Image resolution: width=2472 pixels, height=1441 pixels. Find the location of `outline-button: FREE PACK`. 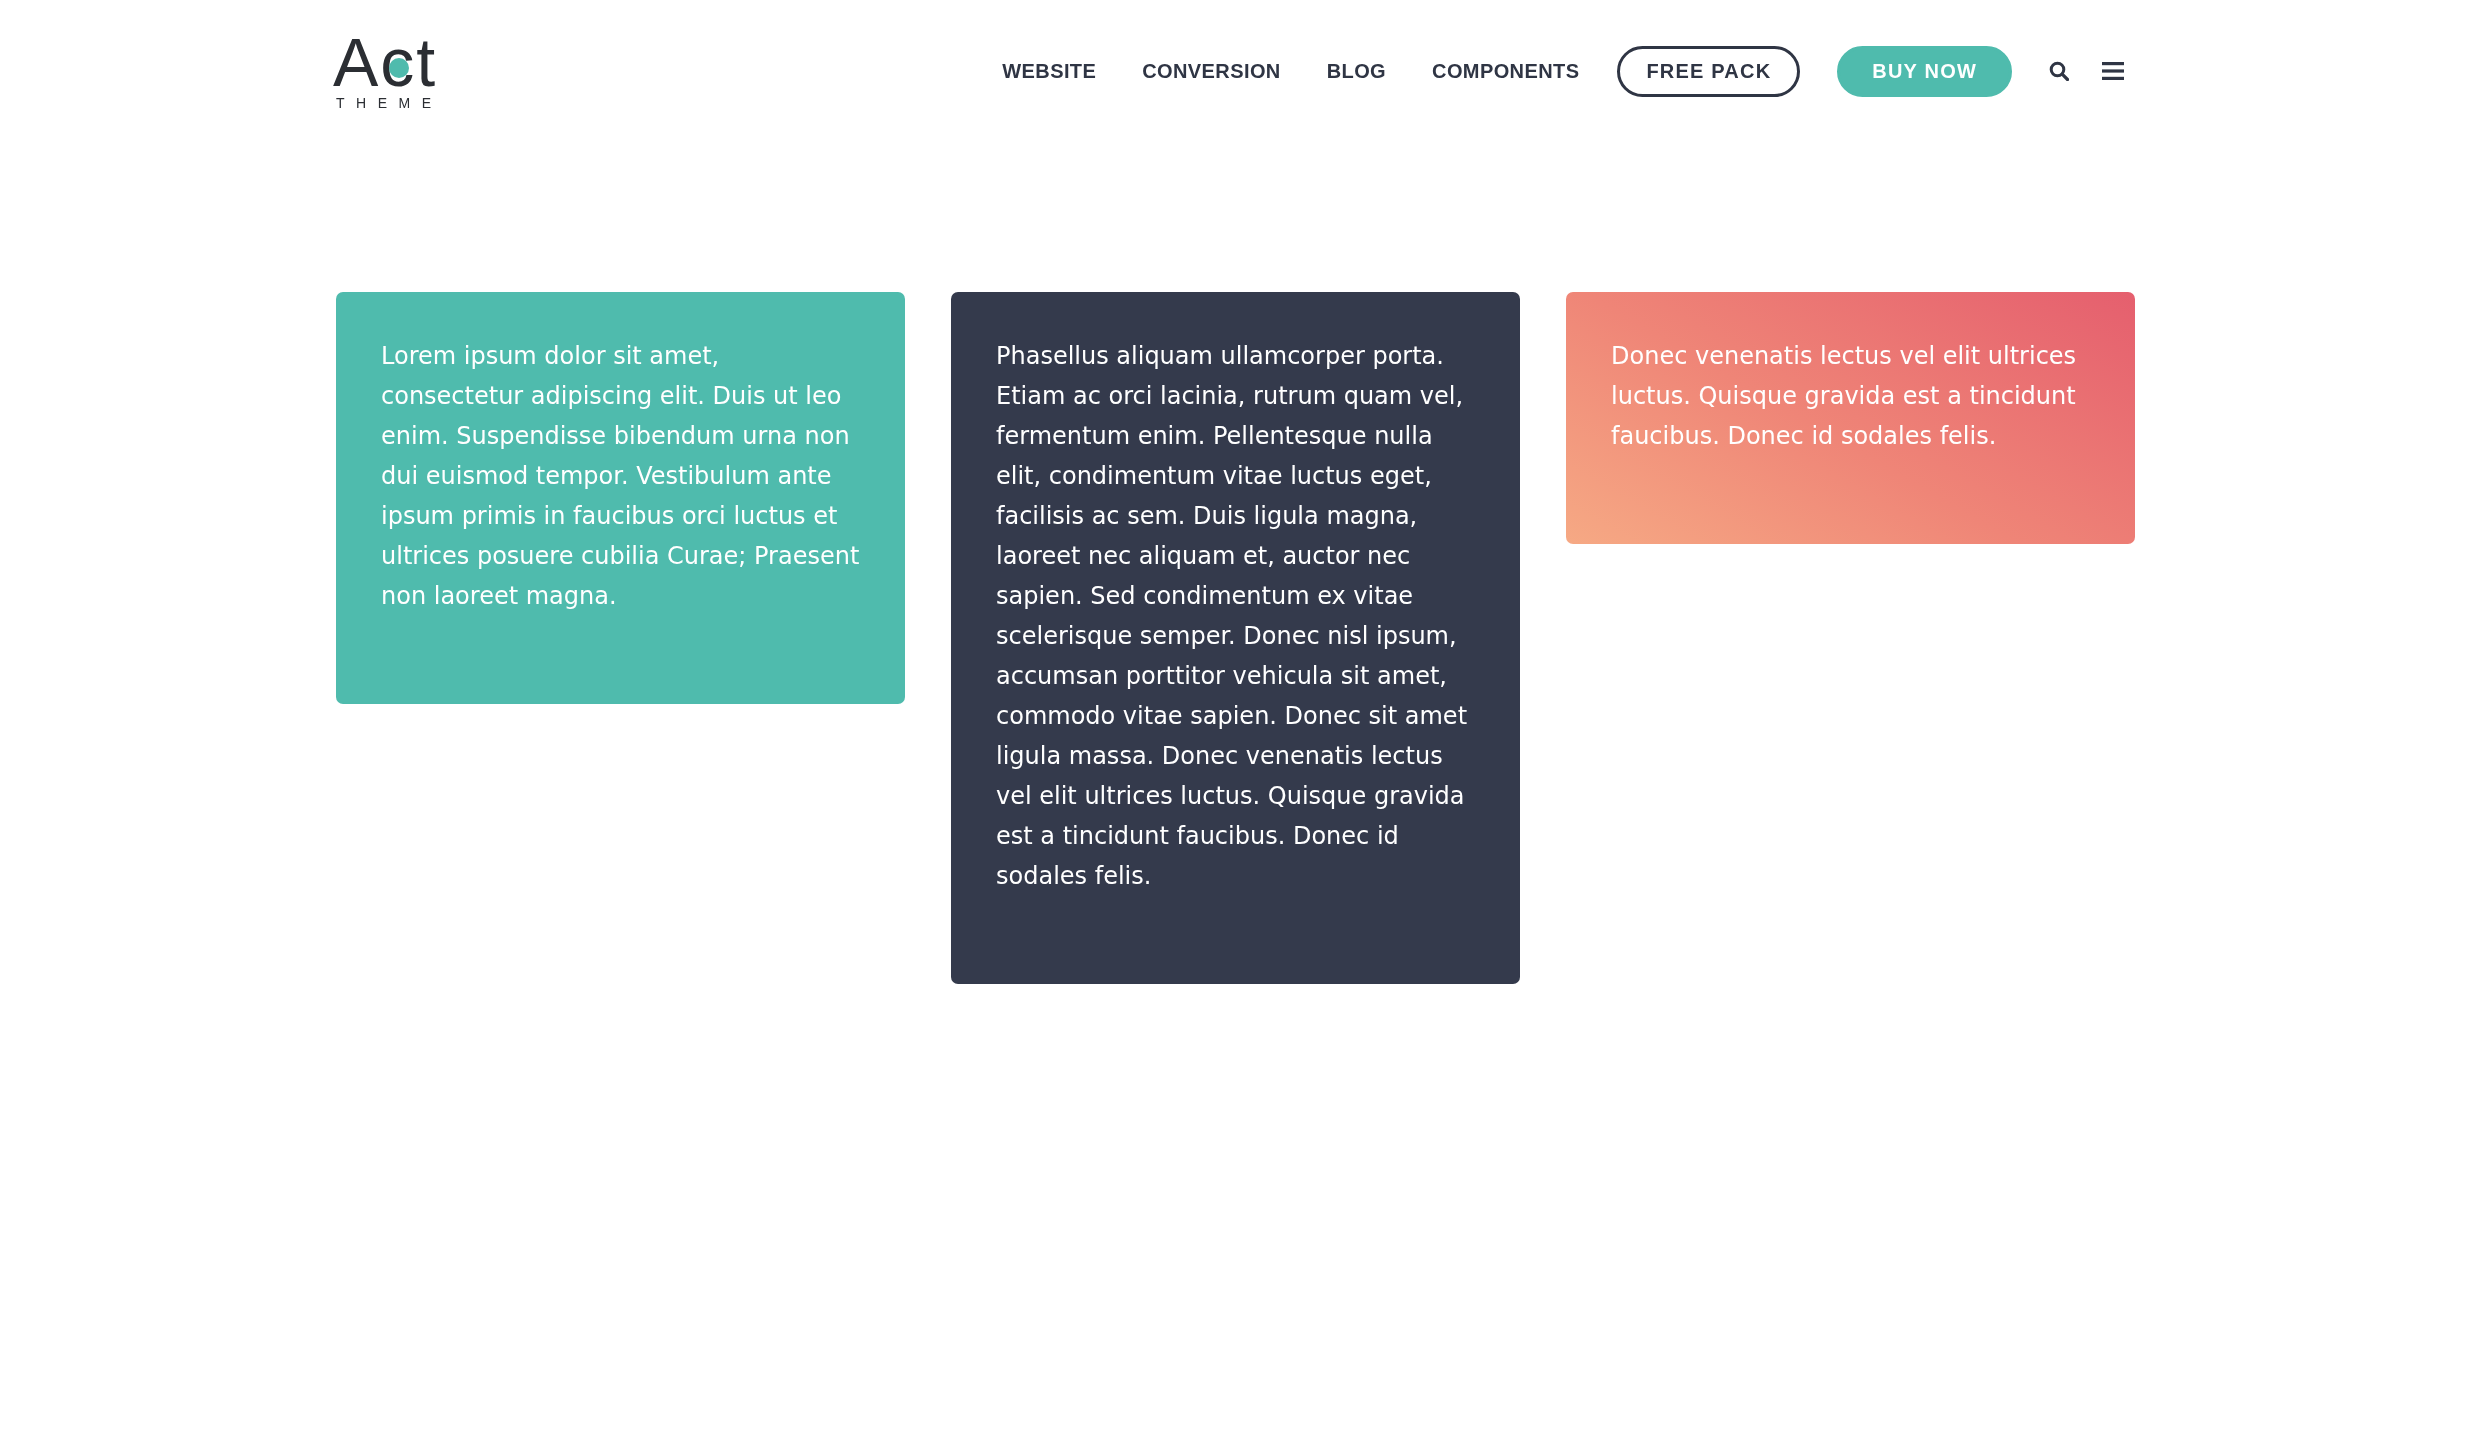

outline-button: FREE PACK is located at coordinates (1709, 71).